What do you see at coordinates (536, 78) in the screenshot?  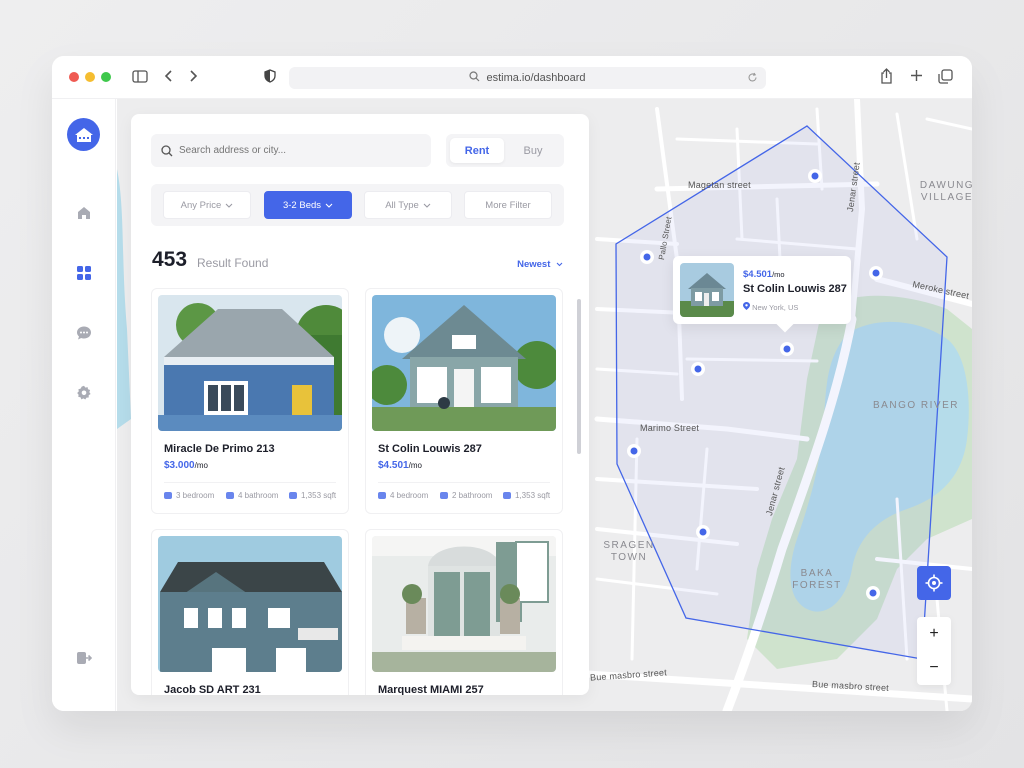 I see `url-text: estima.io/dashboard` at bounding box center [536, 78].